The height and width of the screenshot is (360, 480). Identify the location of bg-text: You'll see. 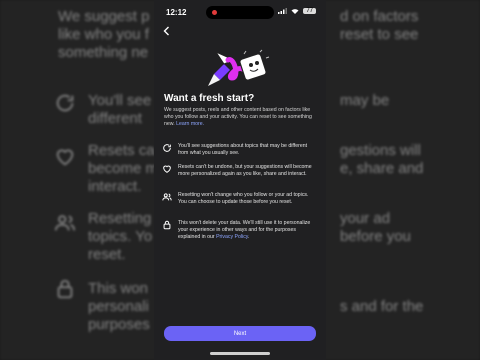
(120, 100).